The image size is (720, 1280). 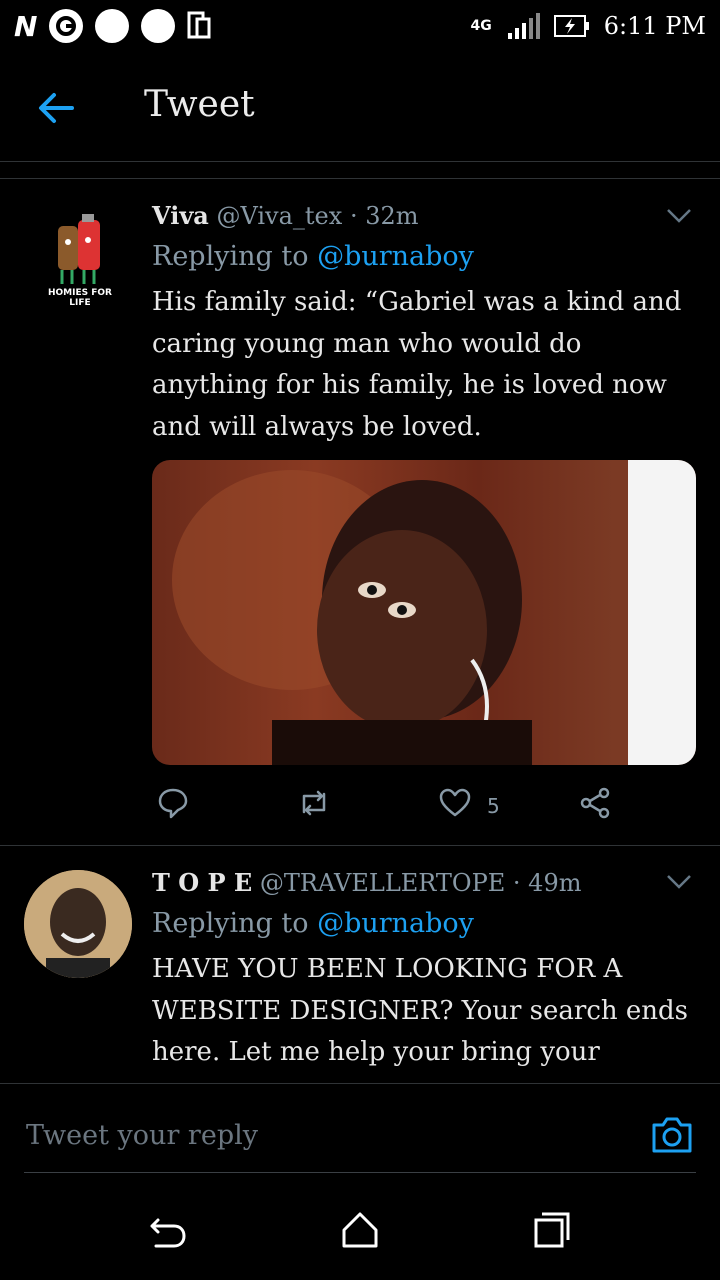 I want to click on display-name: T O P E, so click(x=202, y=882).